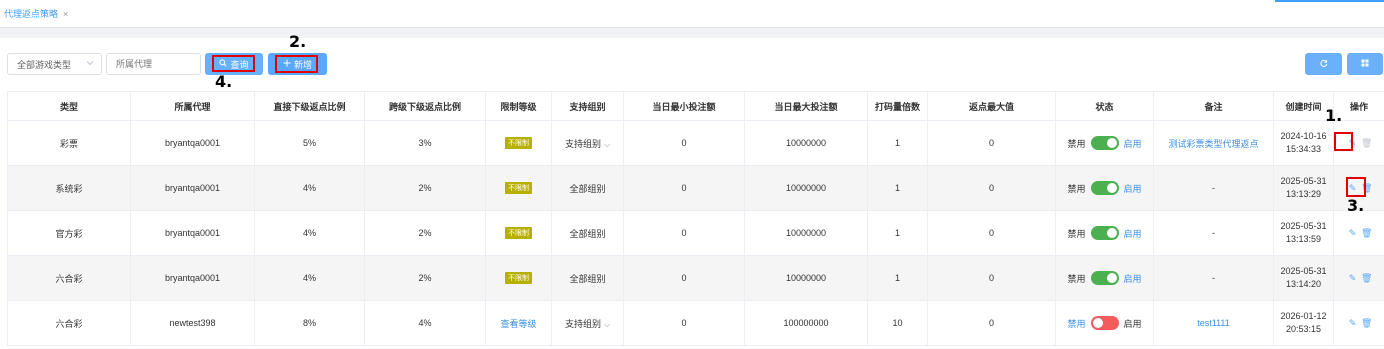  Describe the element at coordinates (684, 106) in the screenshot. I see `header-min-bet: 当日最小投注额` at that location.